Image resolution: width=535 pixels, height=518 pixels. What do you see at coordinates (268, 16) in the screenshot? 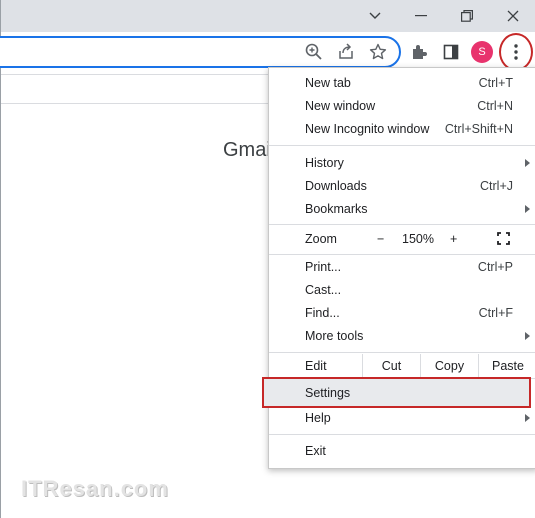
I see `title-bar` at bounding box center [268, 16].